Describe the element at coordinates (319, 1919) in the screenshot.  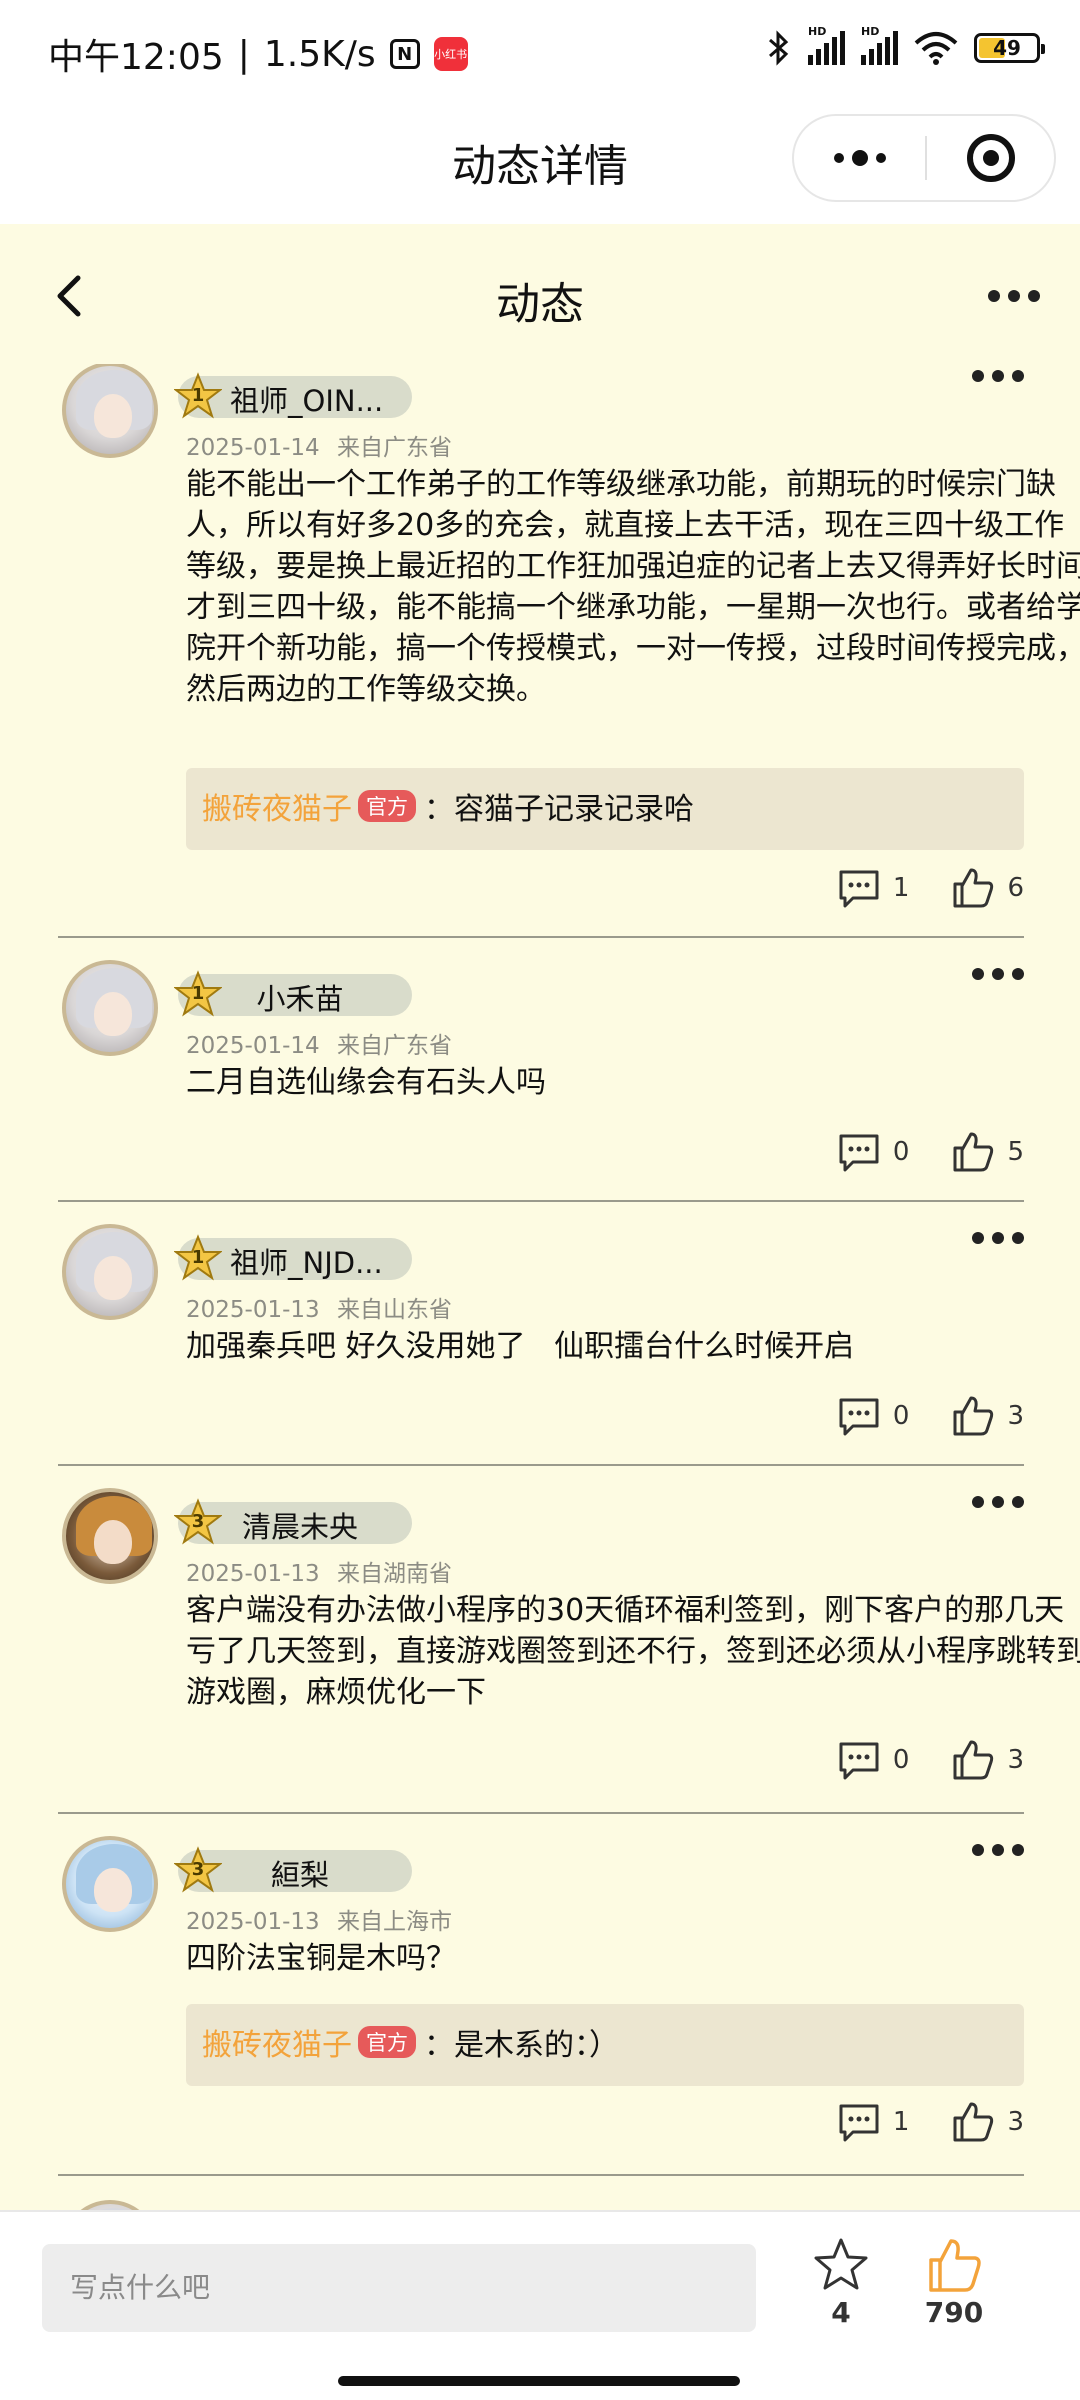
I see `post-meta: 2025-01-13 来自上海市` at that location.